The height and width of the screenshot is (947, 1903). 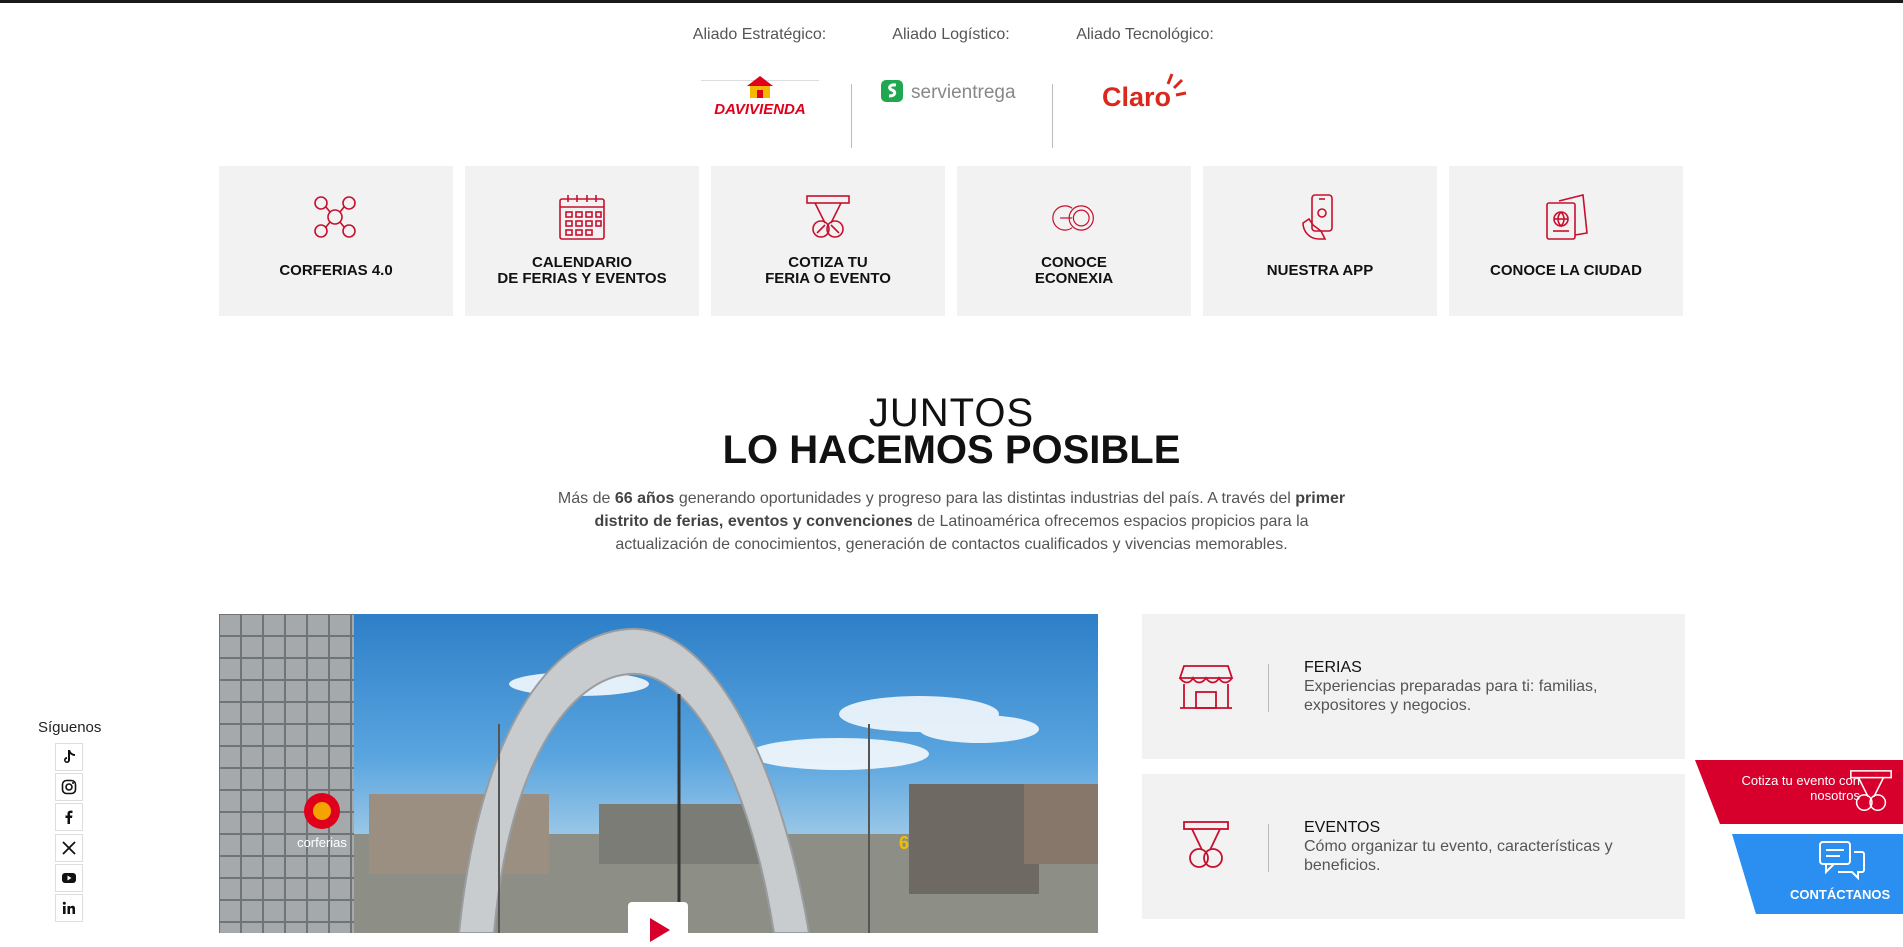 What do you see at coordinates (1206, 687) in the screenshot?
I see `store-icon` at bounding box center [1206, 687].